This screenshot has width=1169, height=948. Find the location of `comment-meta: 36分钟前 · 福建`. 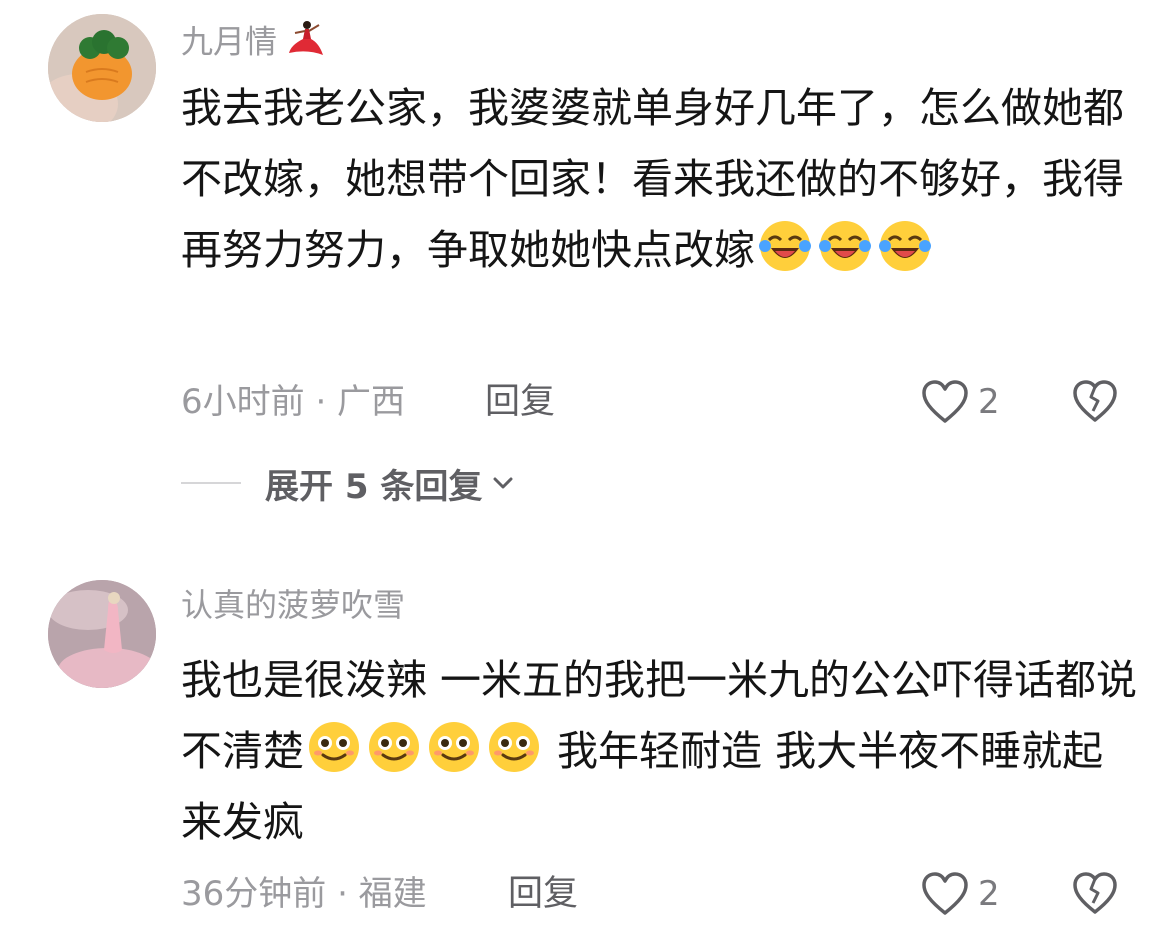

comment-meta: 36分钟前 · 福建 is located at coordinates (304, 894).